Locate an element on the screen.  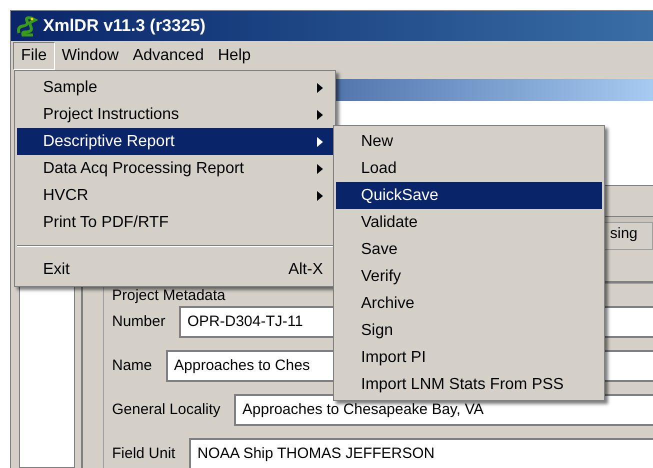
menu-item: Load is located at coordinates (469, 168).